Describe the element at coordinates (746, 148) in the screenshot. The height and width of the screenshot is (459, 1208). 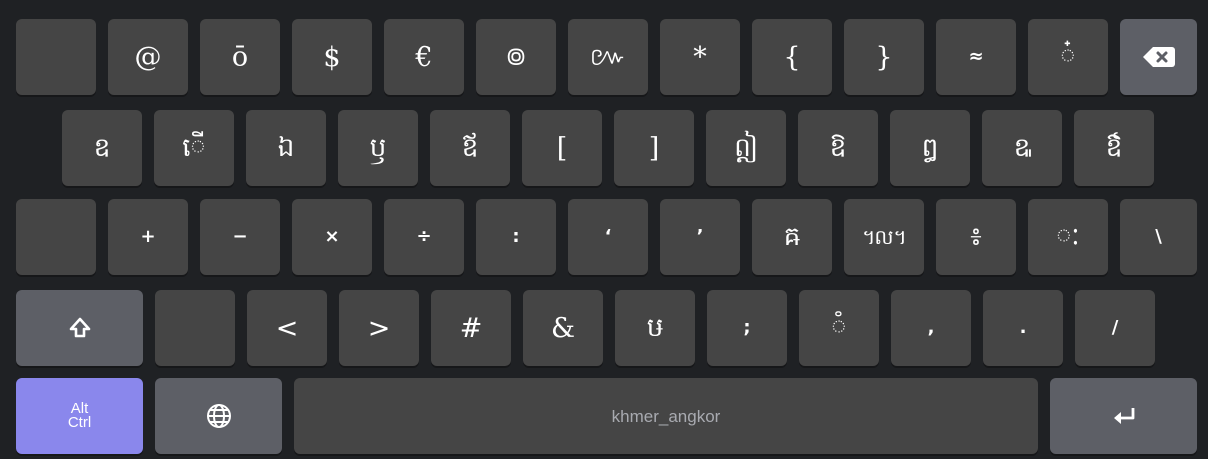
I see `key-khmer-ii: ឦ` at that location.